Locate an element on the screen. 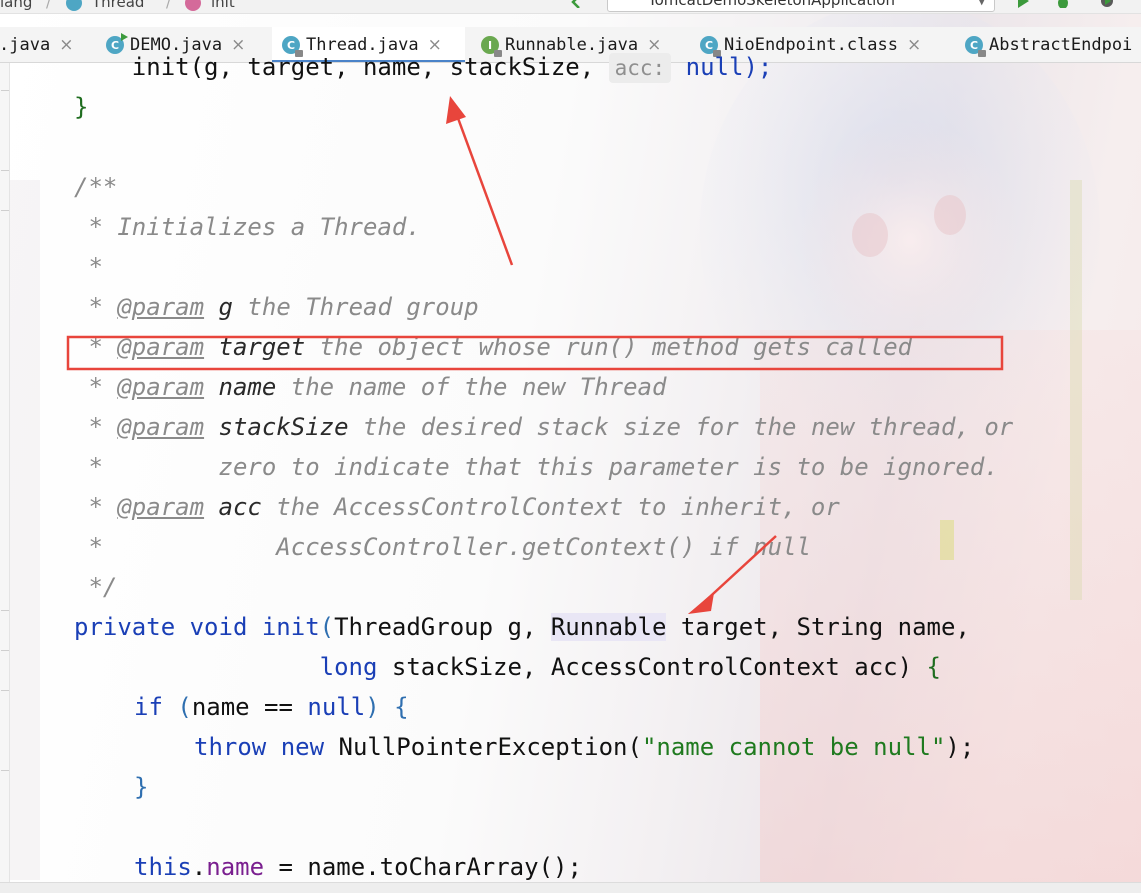  horizontal-scrollbar is located at coordinates (570, 887).